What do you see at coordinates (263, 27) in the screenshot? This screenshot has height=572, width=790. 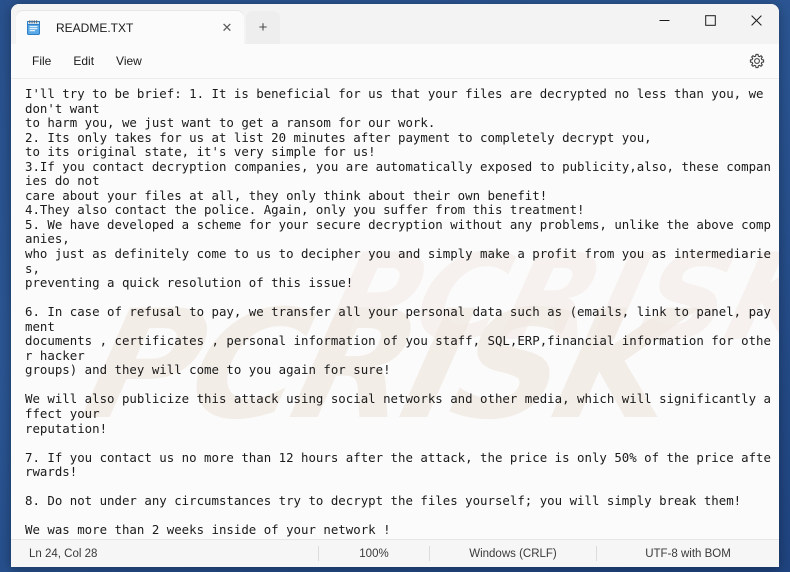 I see `new-tab-button: +` at bounding box center [263, 27].